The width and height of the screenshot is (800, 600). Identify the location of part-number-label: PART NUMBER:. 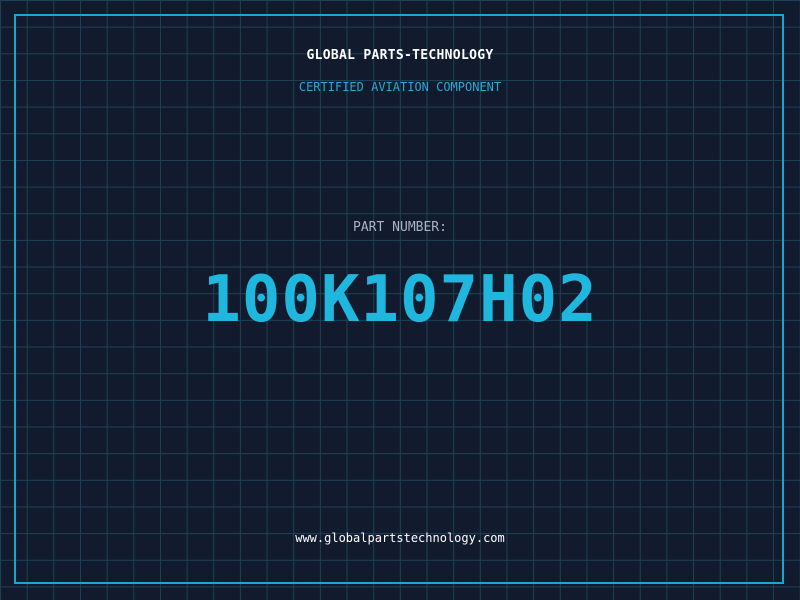
(400, 227).